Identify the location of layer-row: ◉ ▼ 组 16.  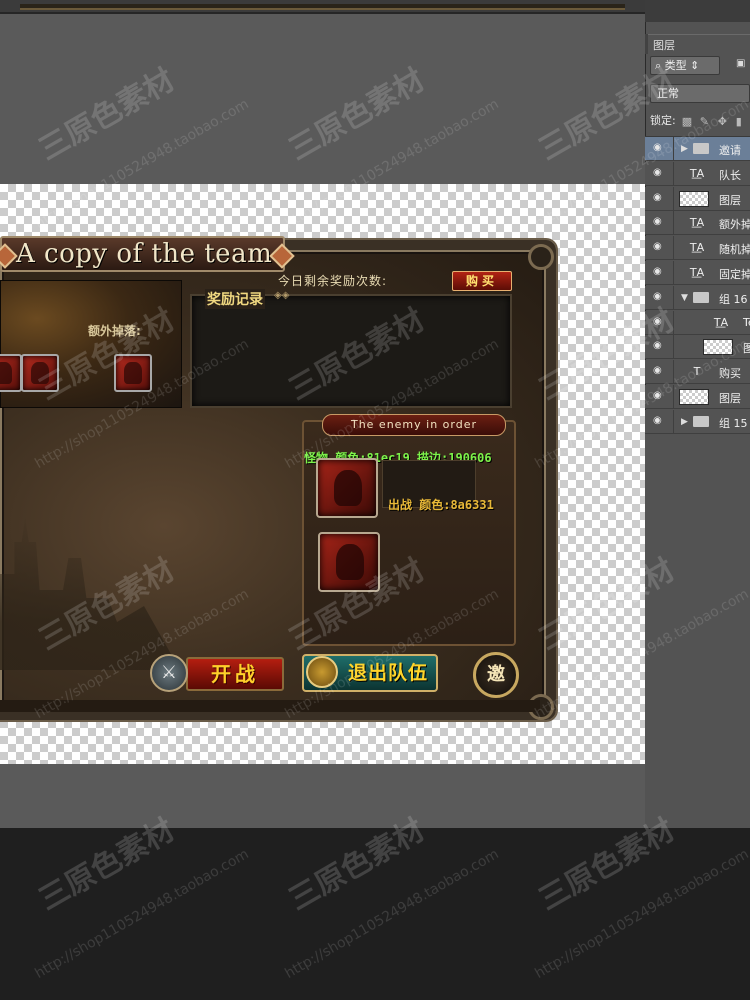
(697, 297).